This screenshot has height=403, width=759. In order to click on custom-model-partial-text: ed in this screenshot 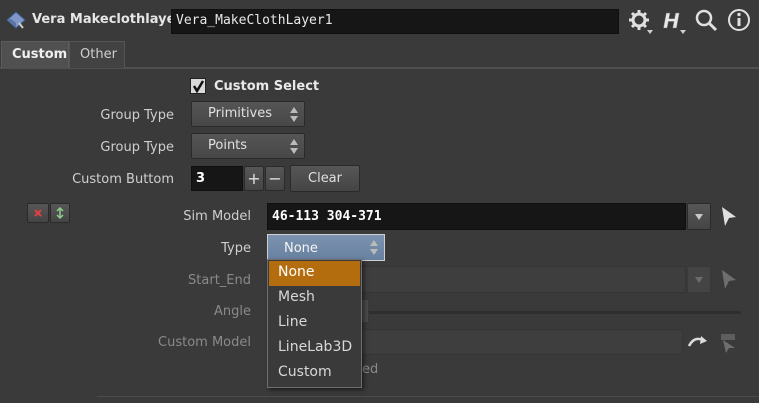, I will do `click(370, 369)`.